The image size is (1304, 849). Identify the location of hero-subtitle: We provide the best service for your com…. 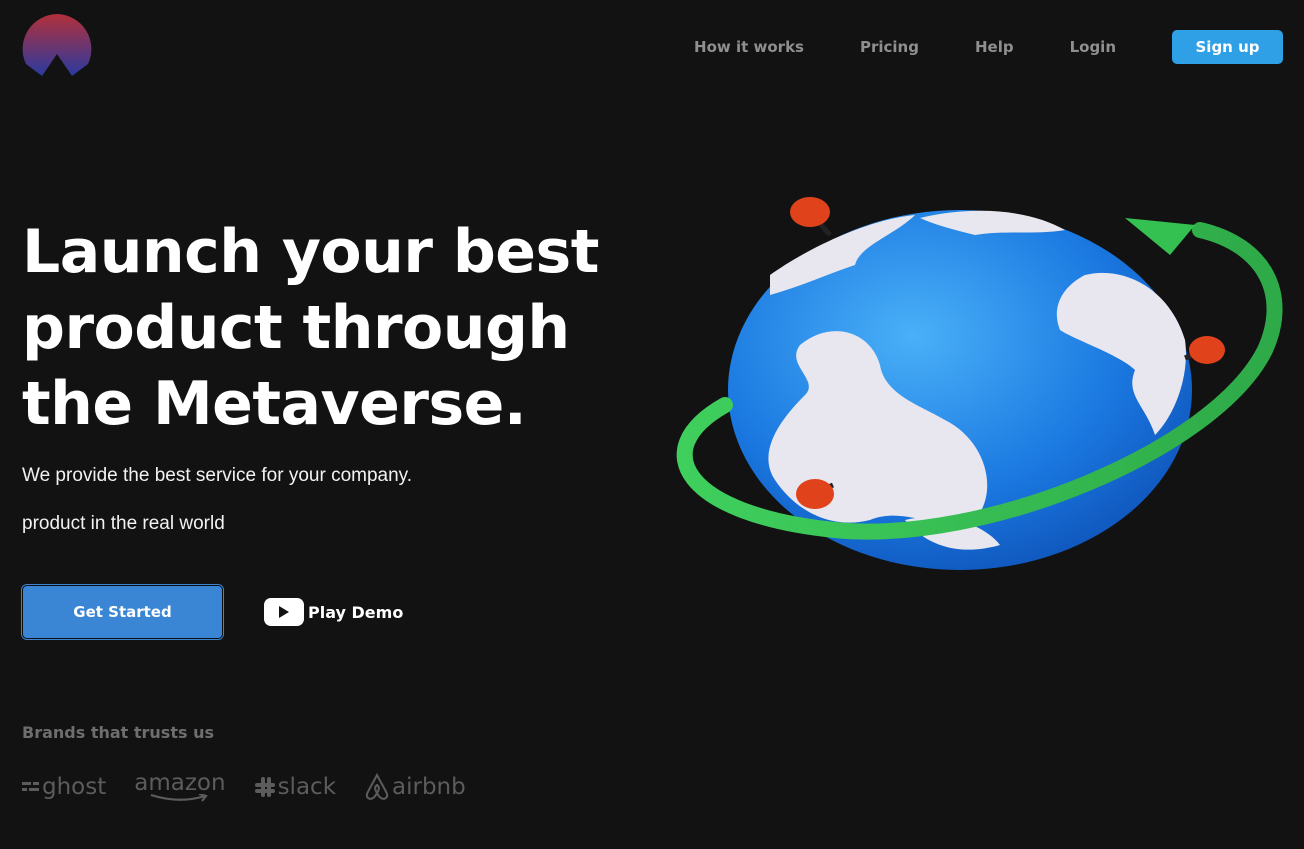
(217, 475).